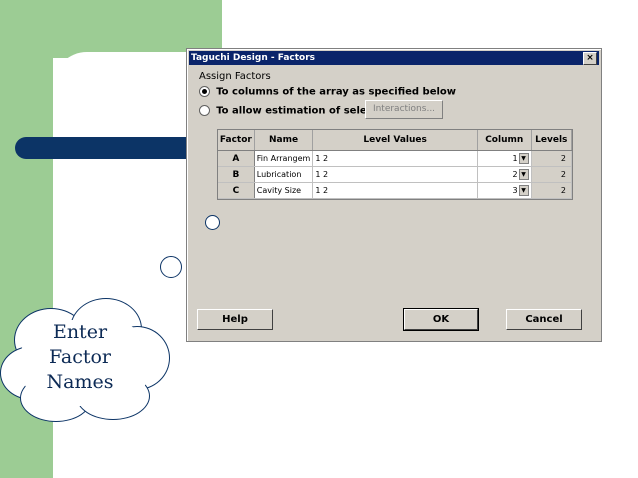 The width and height of the screenshot is (638, 478). What do you see at coordinates (504, 190) in the screenshot?
I see `column-cell: 3 ▼` at bounding box center [504, 190].